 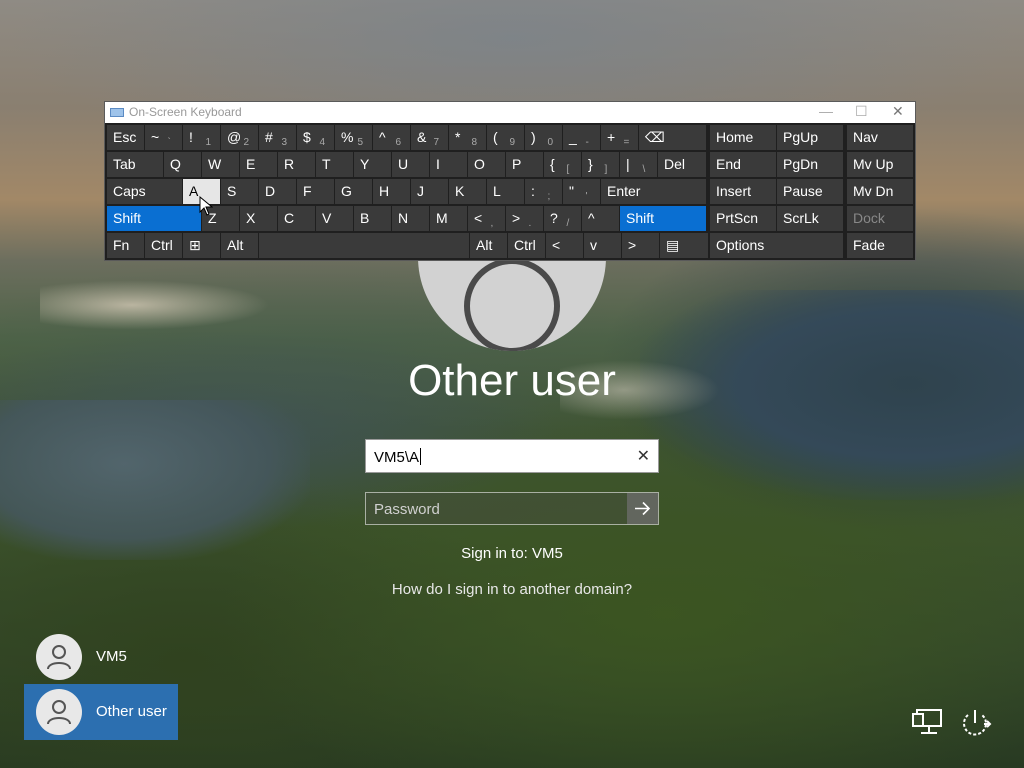 What do you see at coordinates (467, 137) in the screenshot?
I see `key-star-9: * 8` at bounding box center [467, 137].